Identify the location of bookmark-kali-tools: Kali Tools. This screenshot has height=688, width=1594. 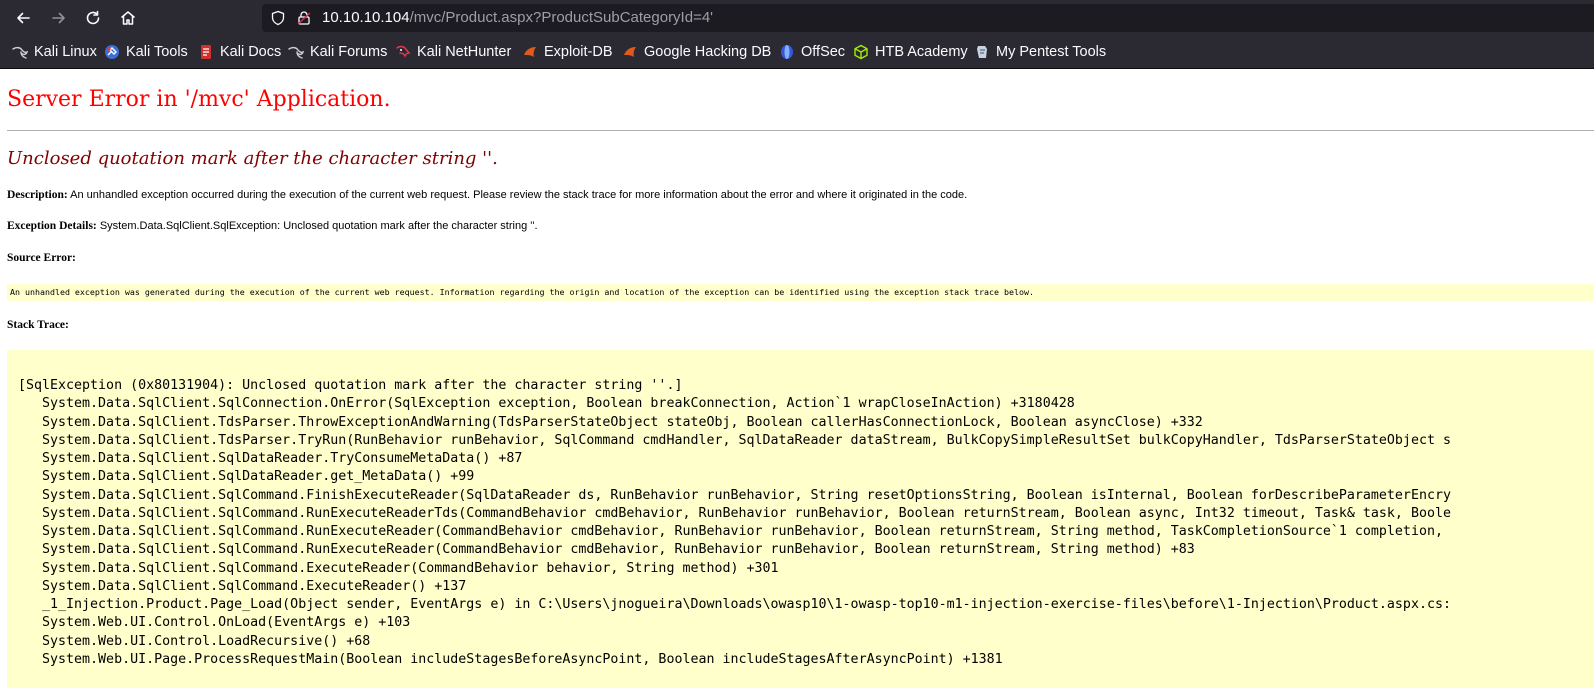
(146, 52).